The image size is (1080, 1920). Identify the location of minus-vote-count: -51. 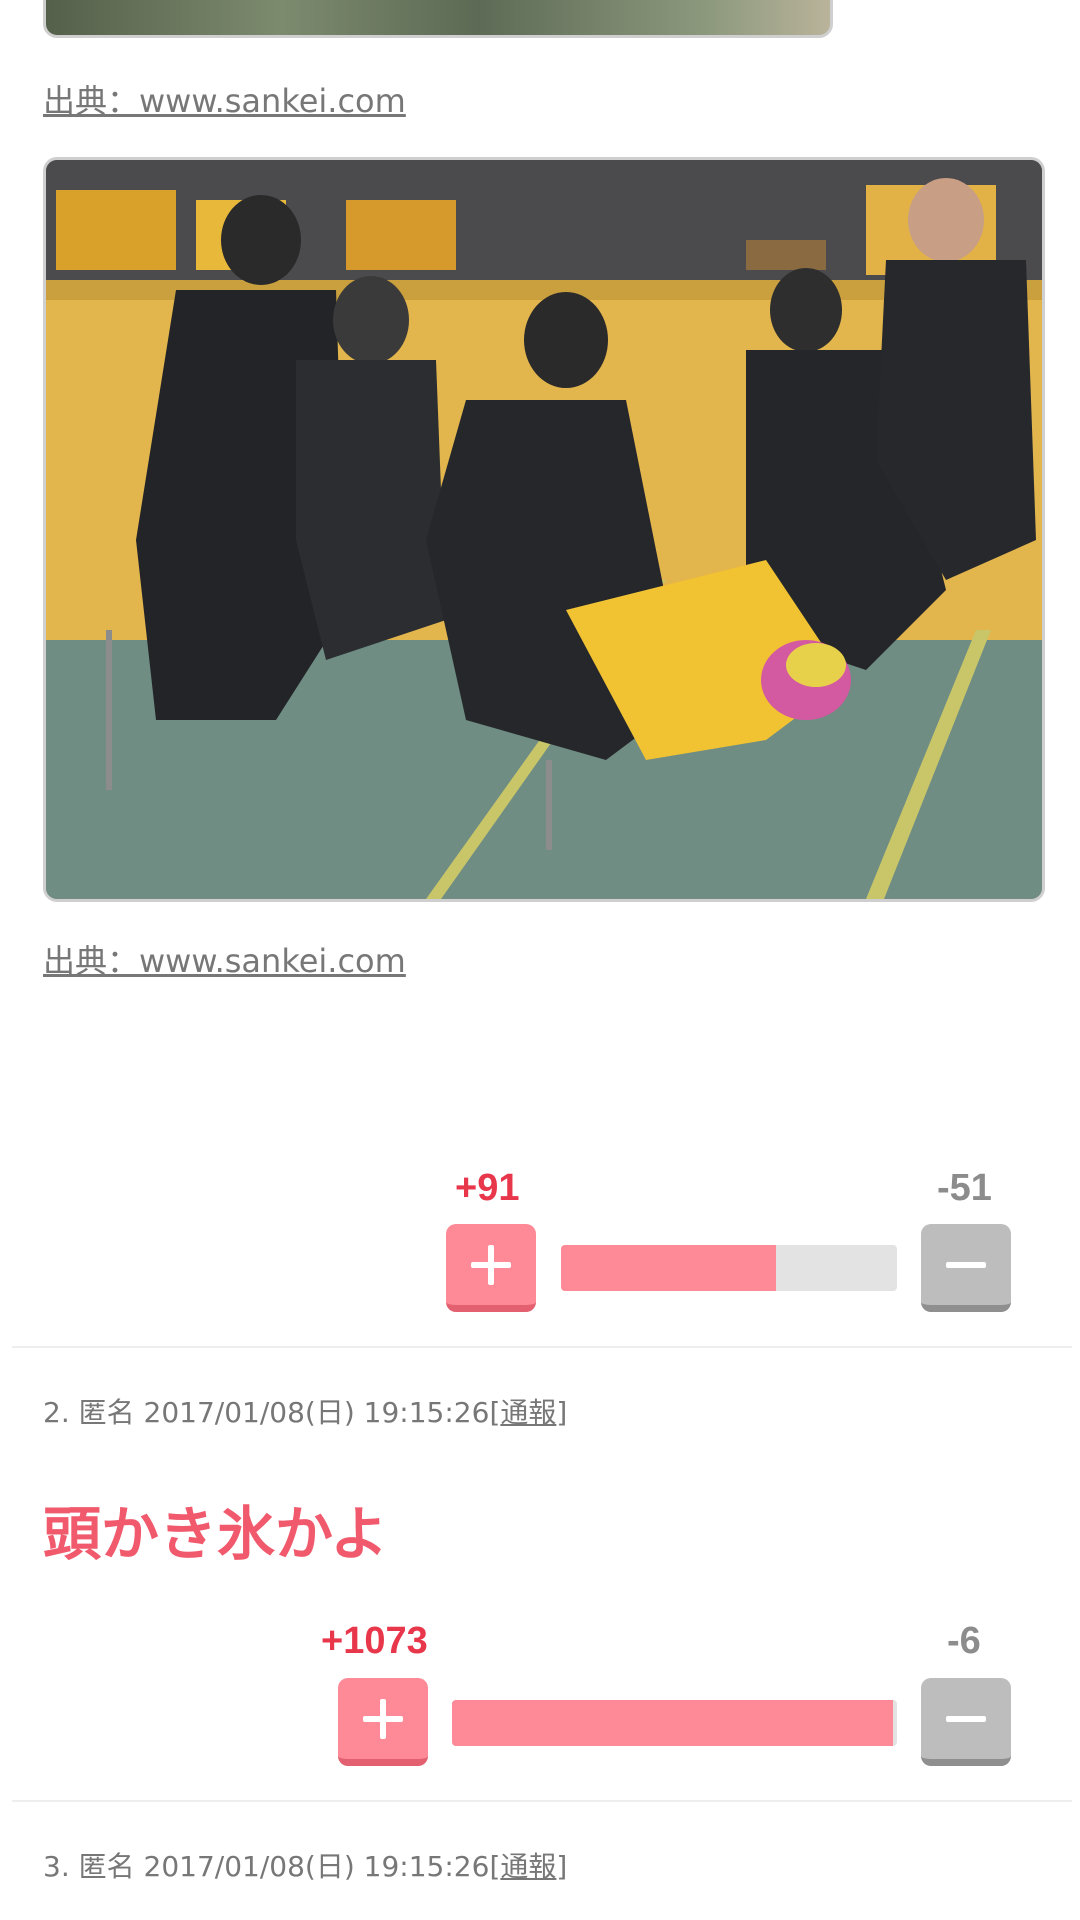
(964, 1188).